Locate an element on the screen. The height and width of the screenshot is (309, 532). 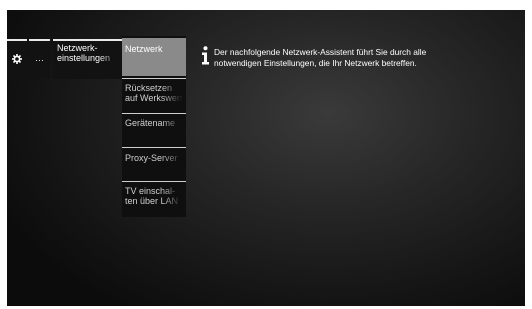
settings-breadcrumb is located at coordinates (17, 59).